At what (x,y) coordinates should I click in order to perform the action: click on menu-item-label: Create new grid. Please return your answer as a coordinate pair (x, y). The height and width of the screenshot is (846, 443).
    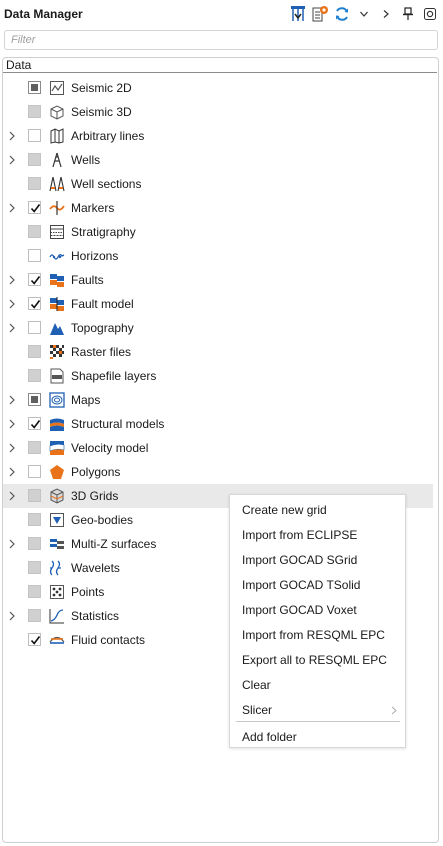
    Looking at the image, I should click on (284, 510).